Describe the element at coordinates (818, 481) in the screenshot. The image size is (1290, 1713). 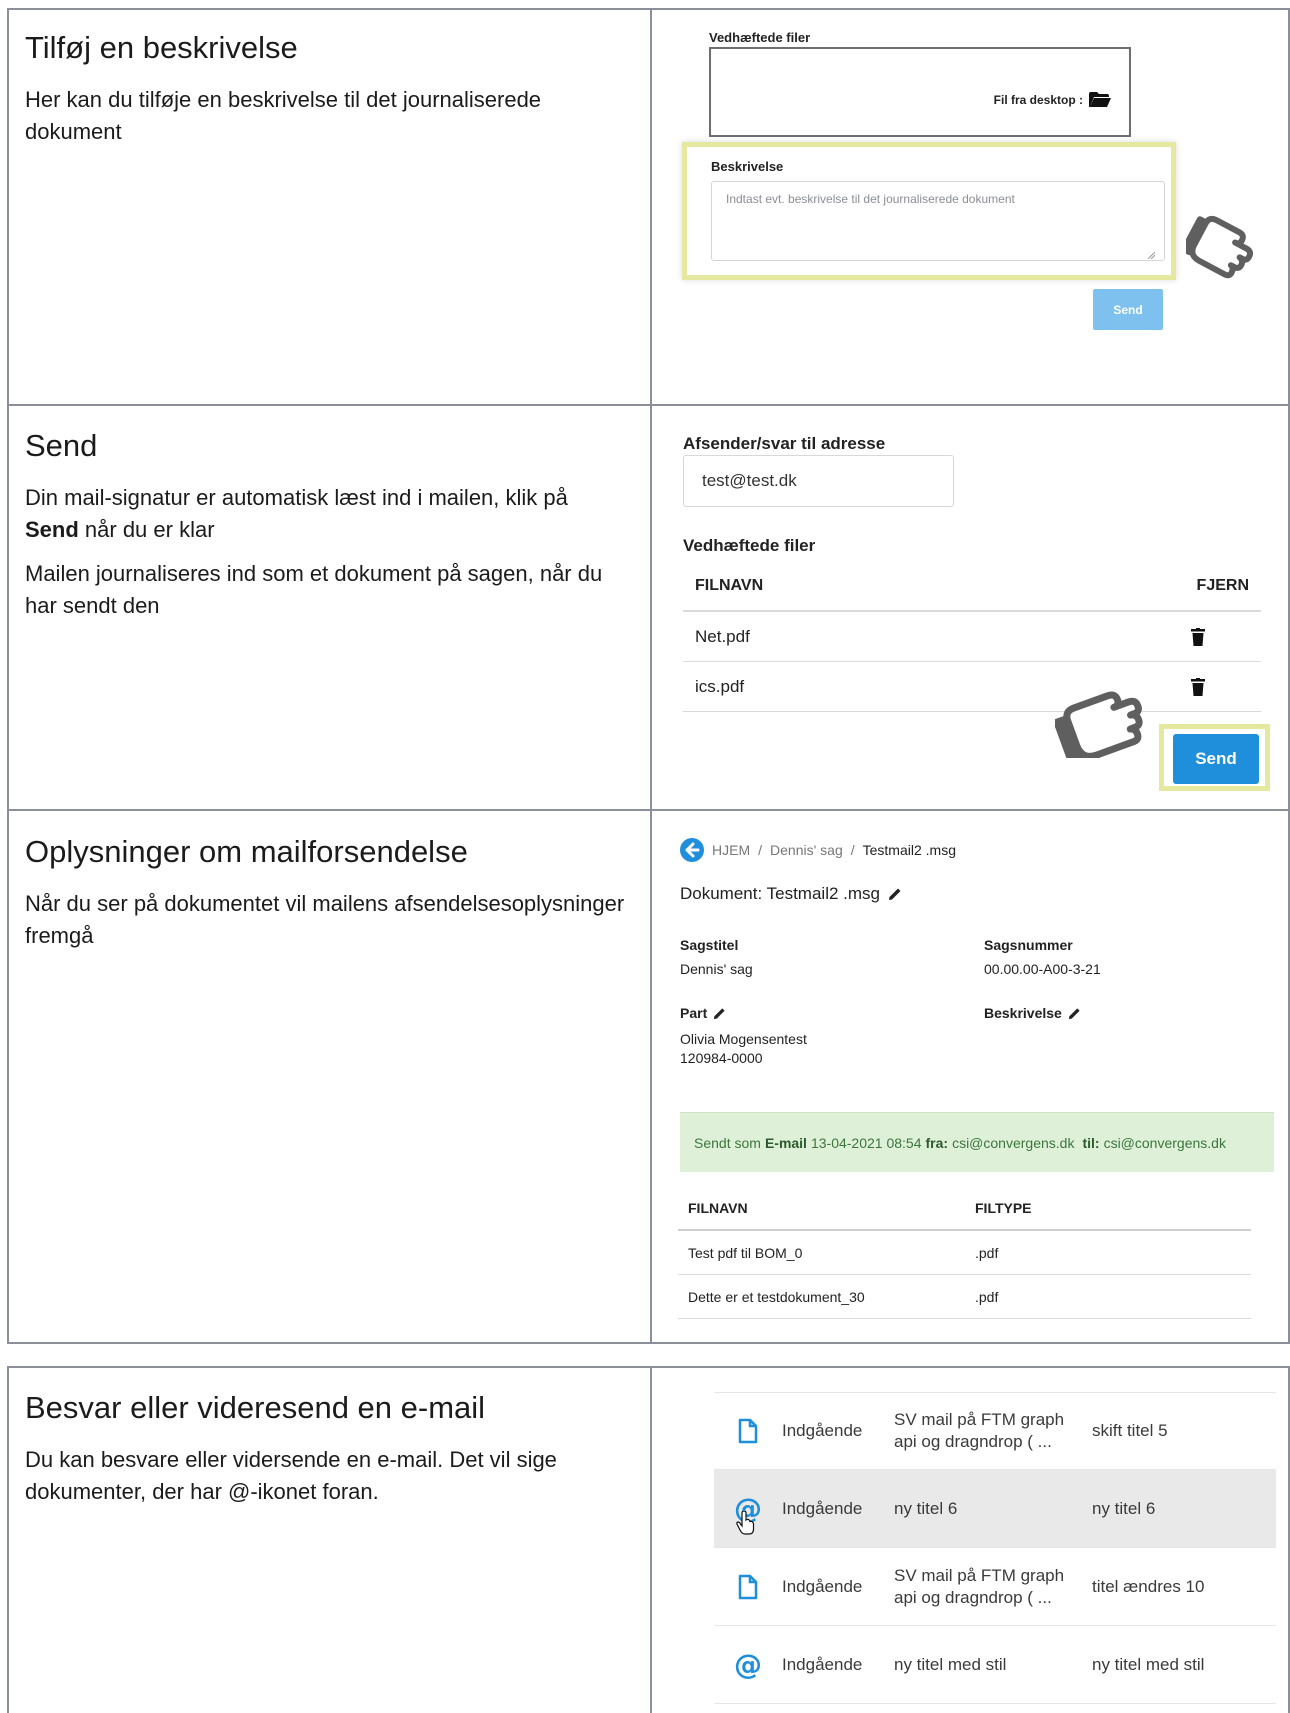
I see `sender-address-input: test@test.dk` at that location.